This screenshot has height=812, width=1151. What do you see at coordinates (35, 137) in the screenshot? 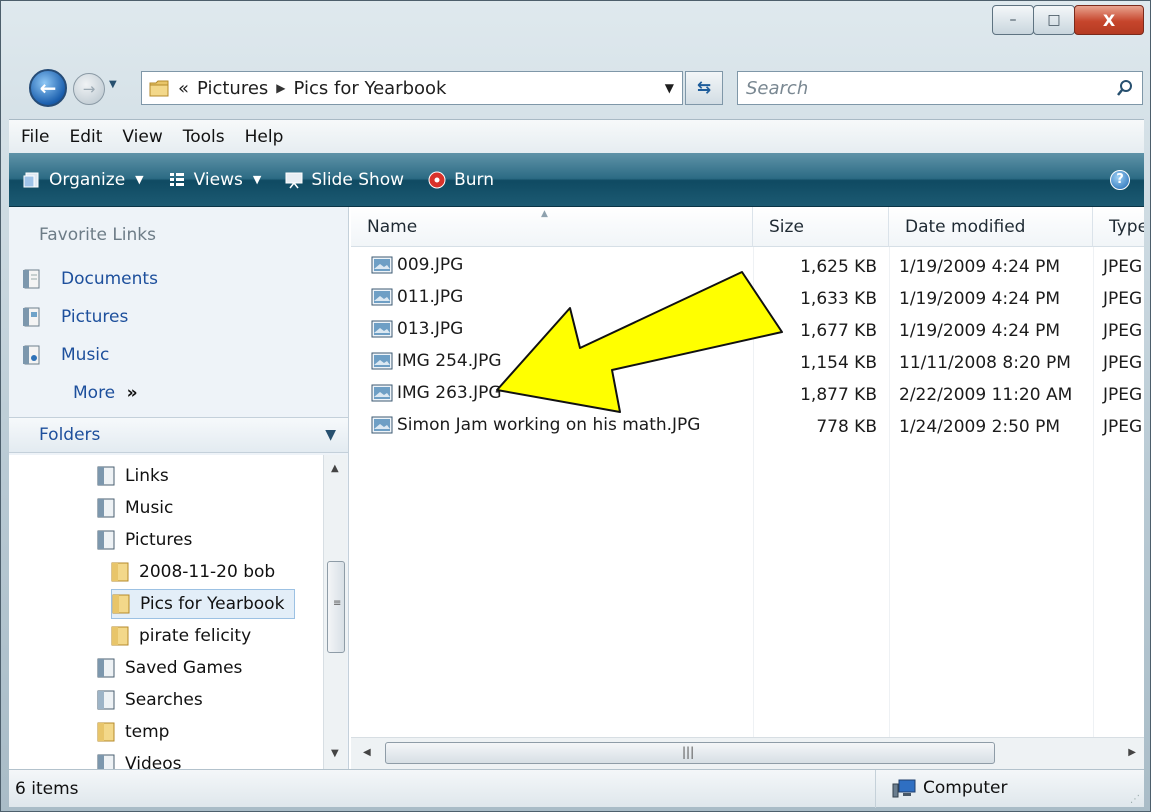
I see `menu-file: File` at bounding box center [35, 137].